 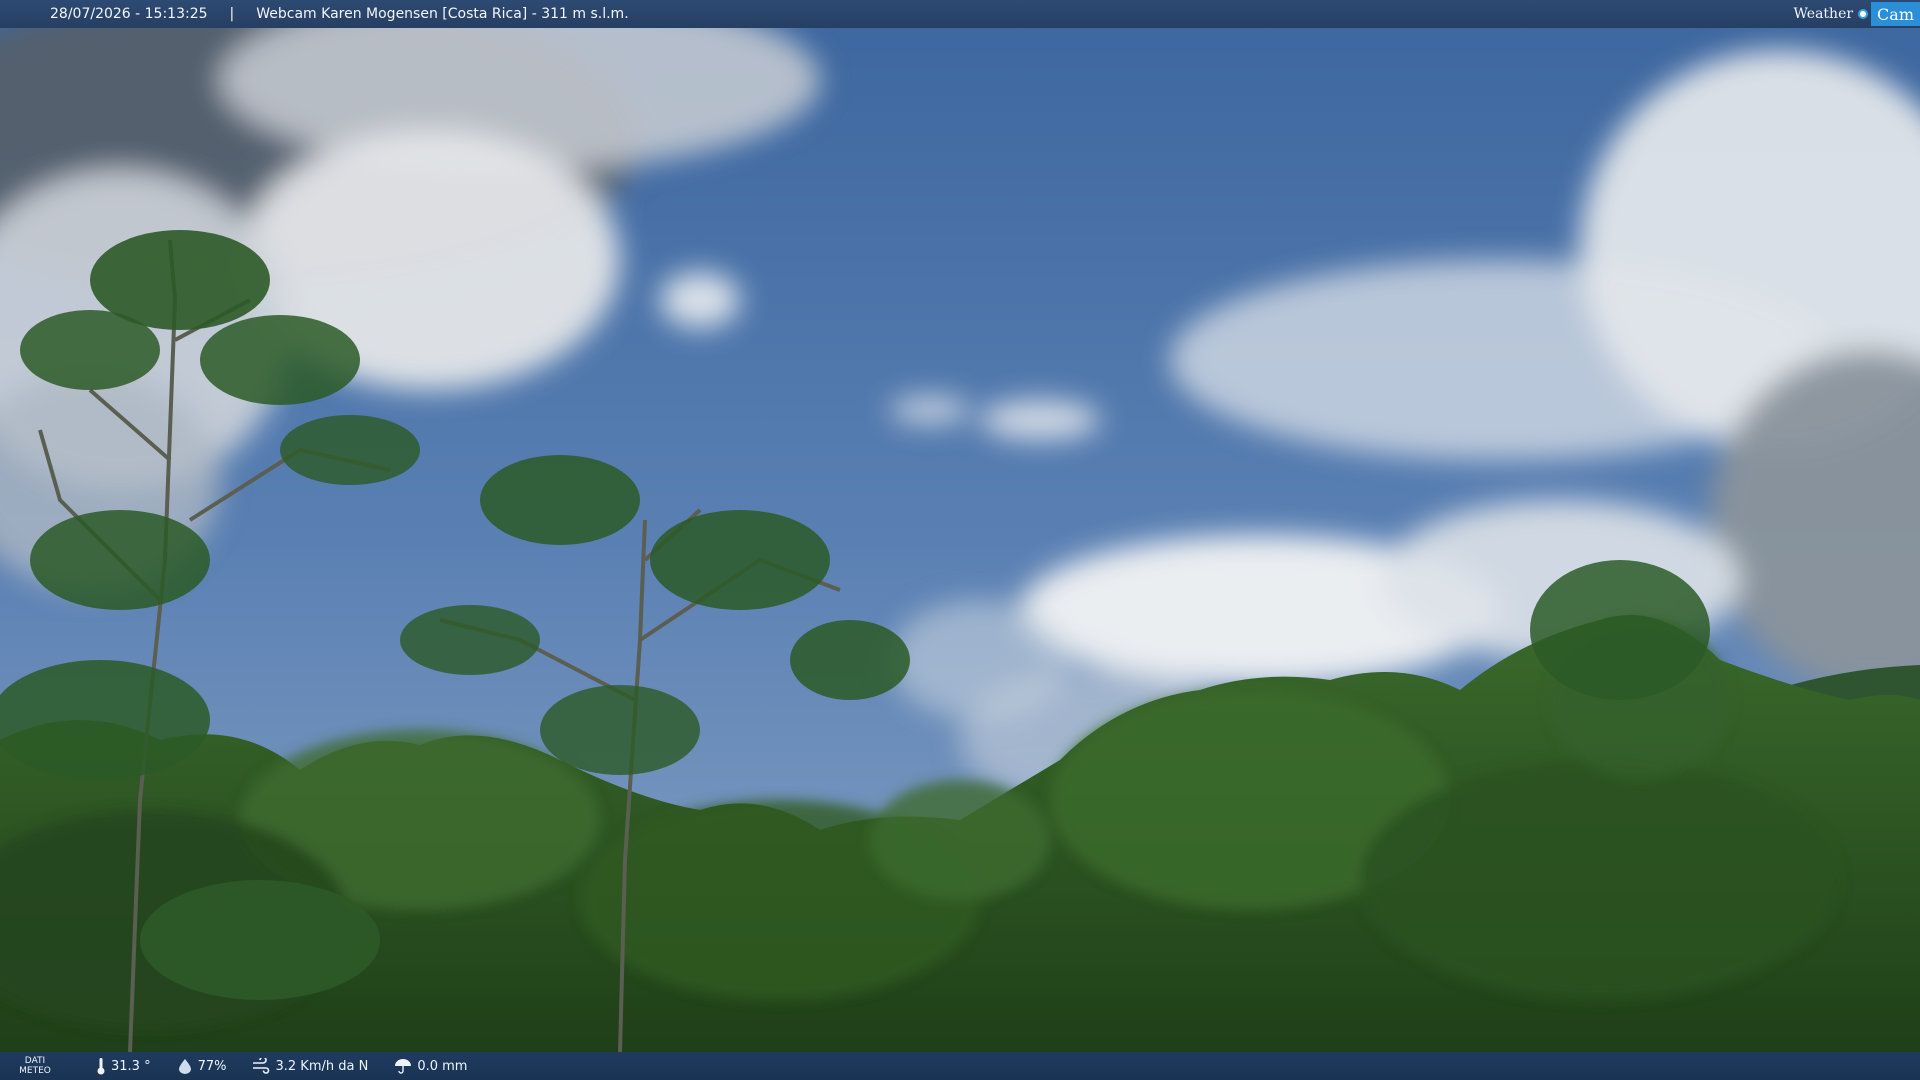 I want to click on wind-stat: 3.2 Km/h da N, so click(x=310, y=1066).